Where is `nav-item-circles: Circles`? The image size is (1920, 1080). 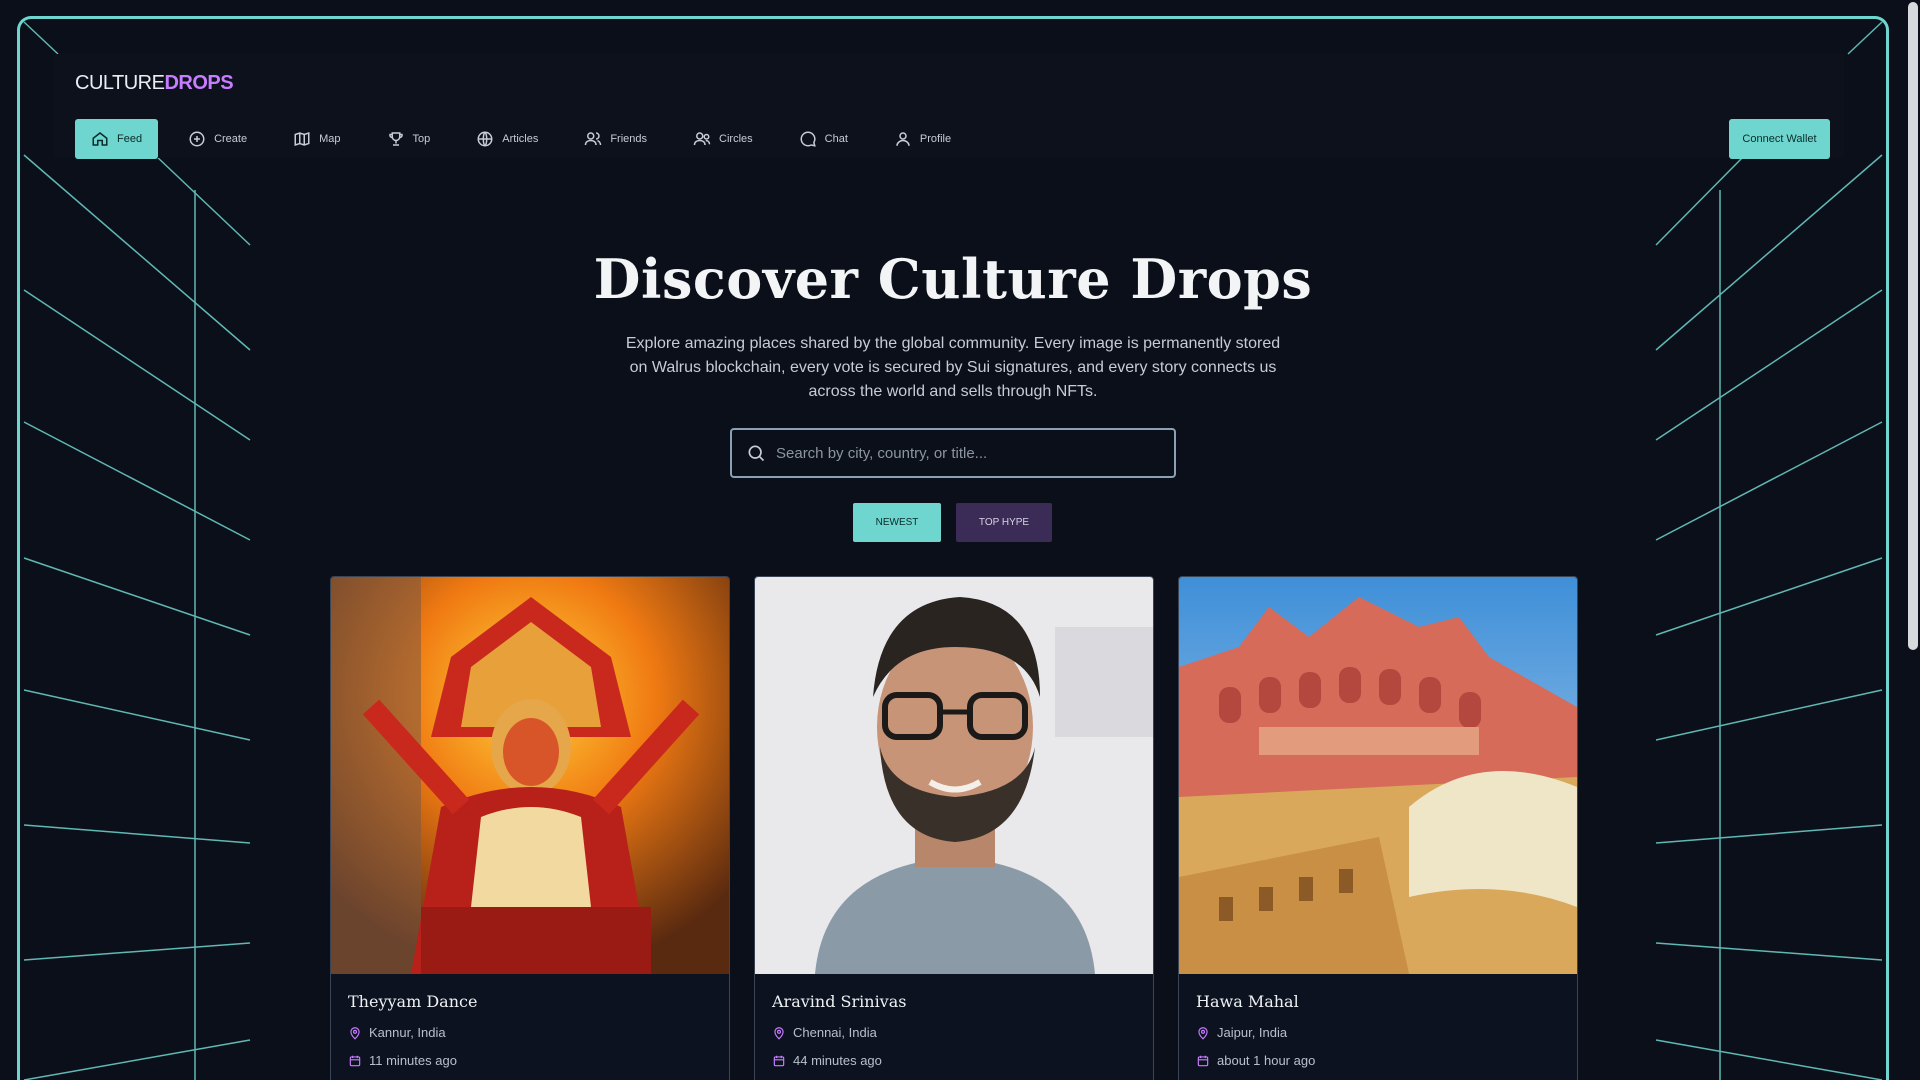 nav-item-circles: Circles is located at coordinates (723, 139).